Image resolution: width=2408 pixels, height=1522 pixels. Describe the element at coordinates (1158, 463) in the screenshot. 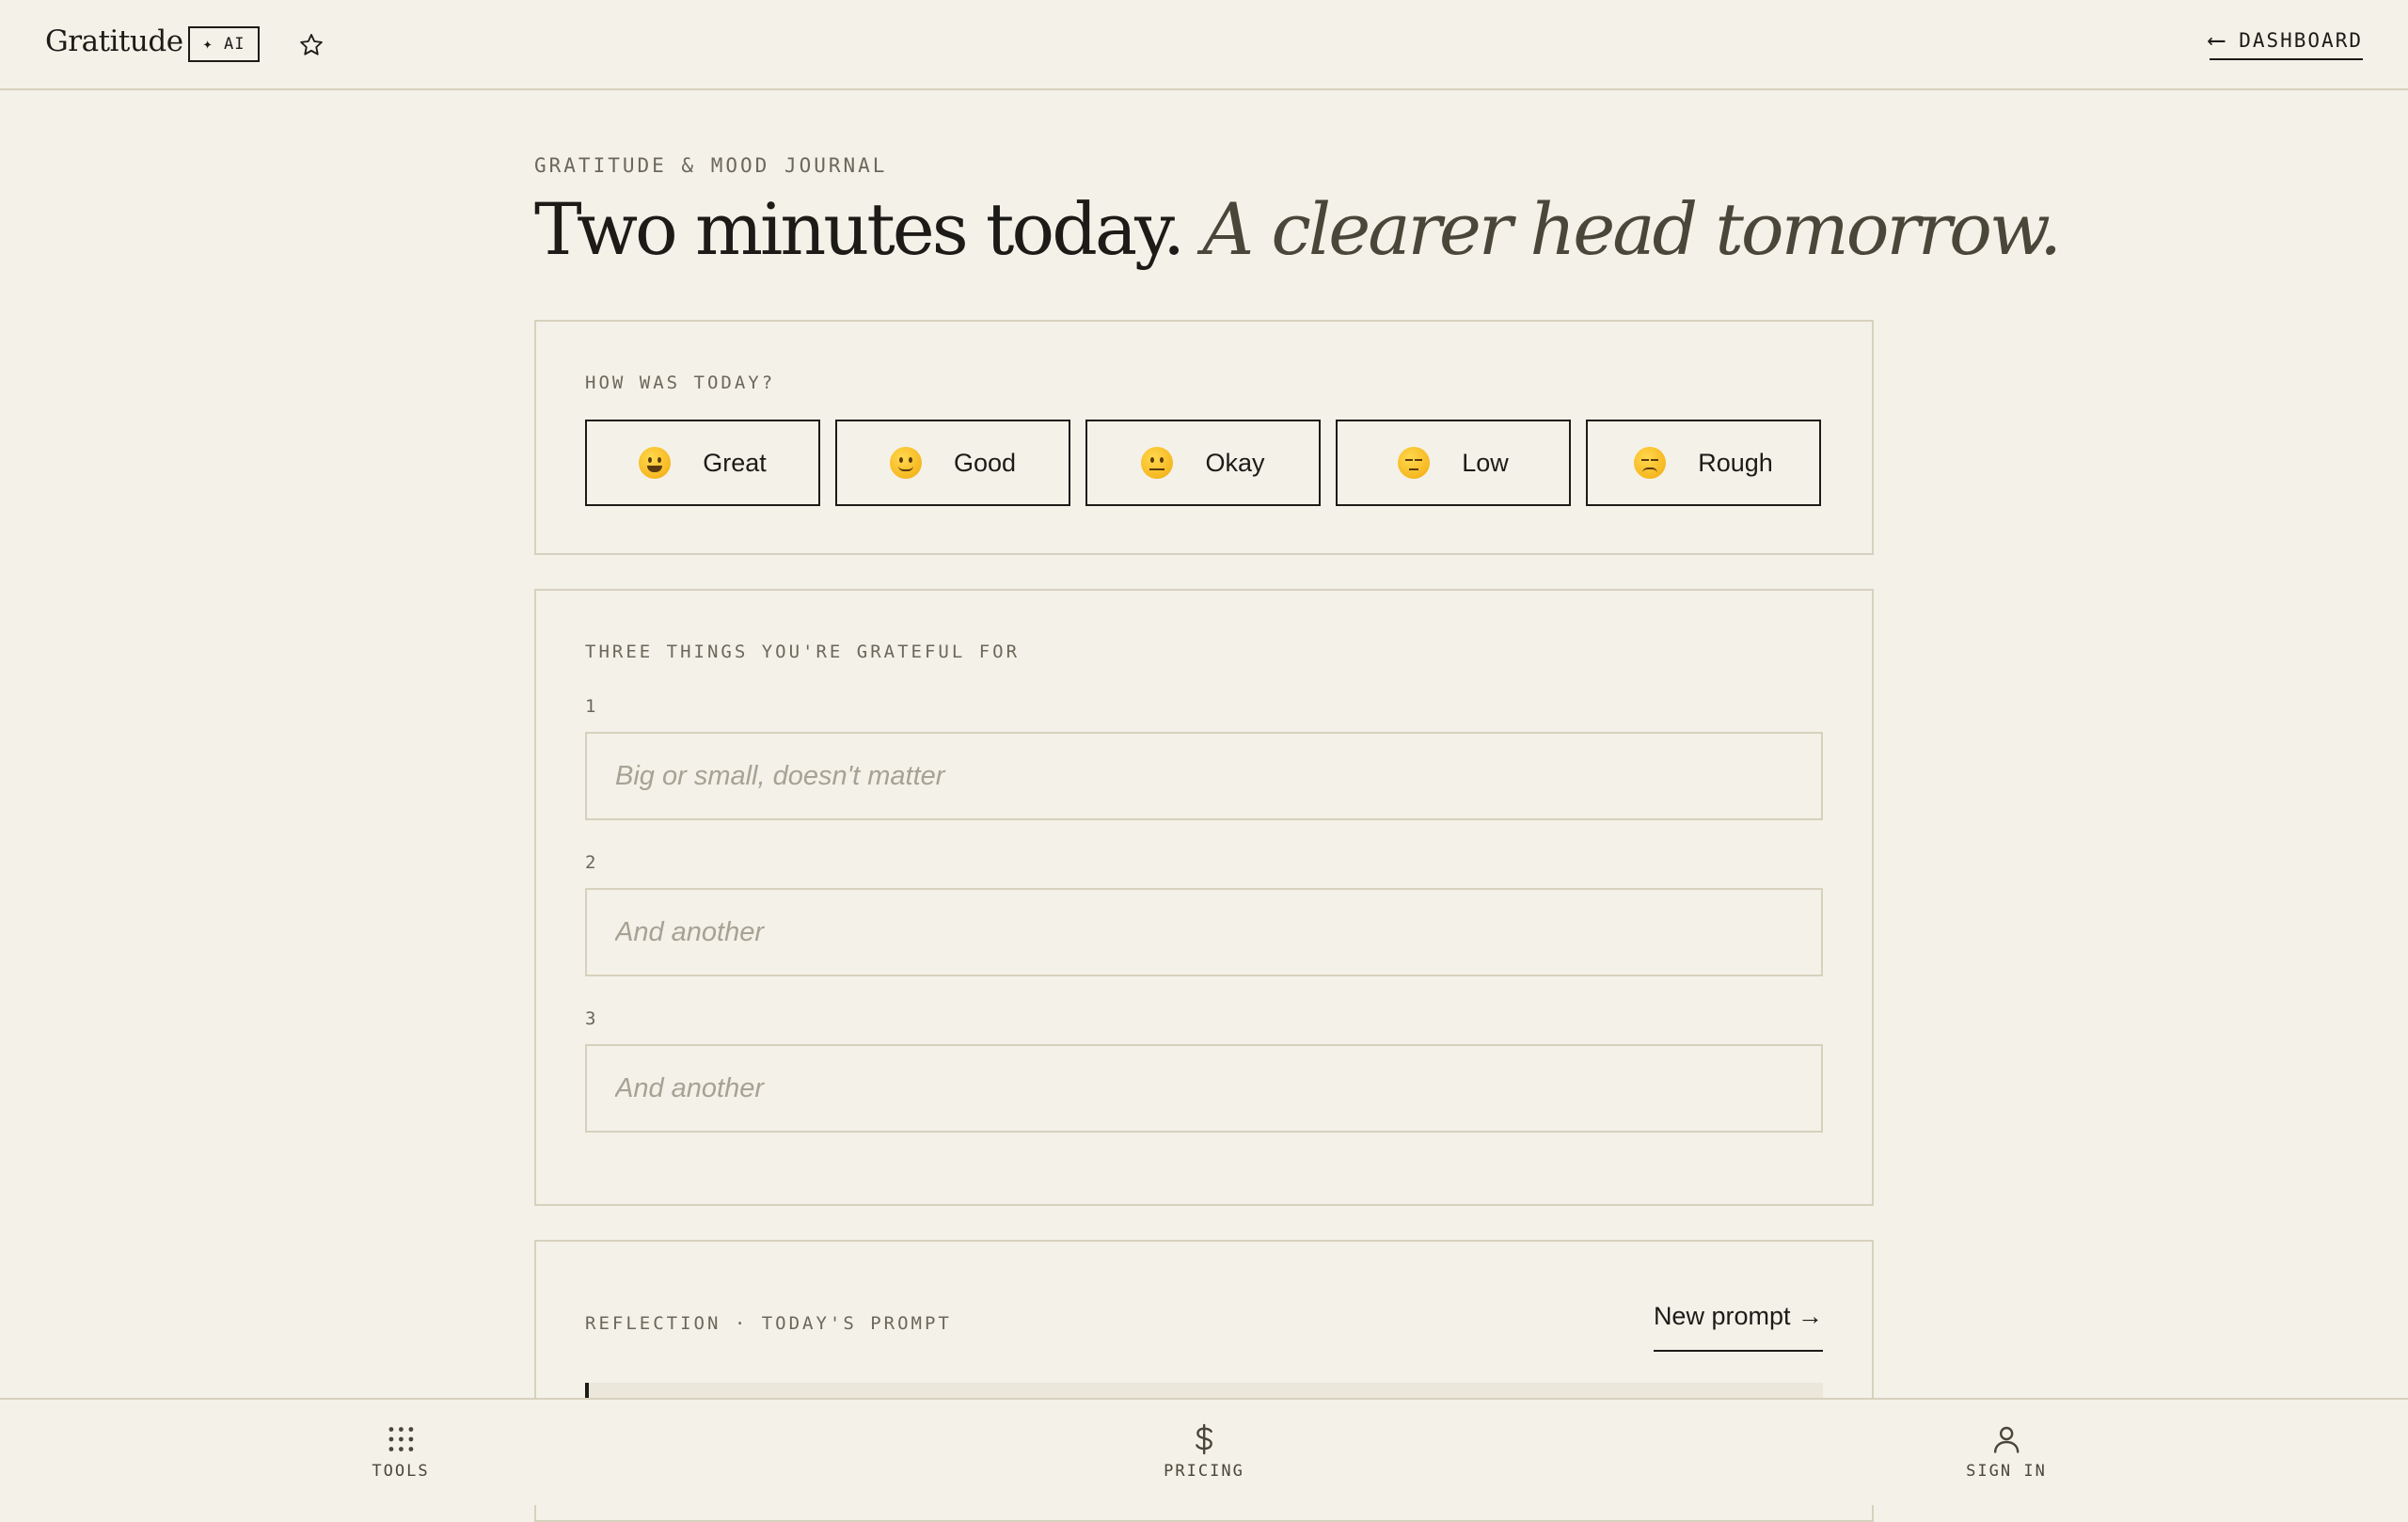

I see `neutral-face-icon` at that location.